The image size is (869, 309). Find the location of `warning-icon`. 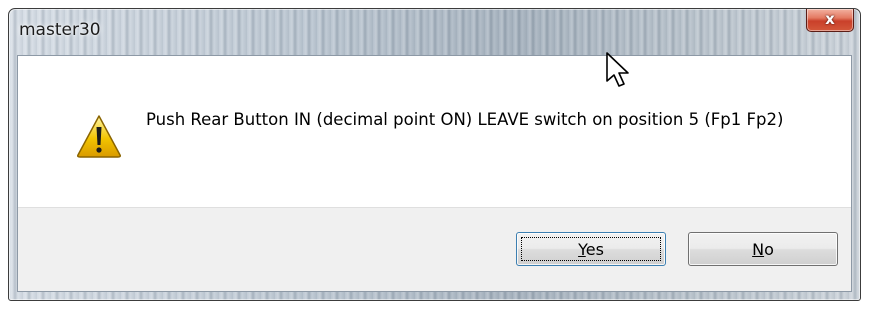

warning-icon is located at coordinates (99, 136).